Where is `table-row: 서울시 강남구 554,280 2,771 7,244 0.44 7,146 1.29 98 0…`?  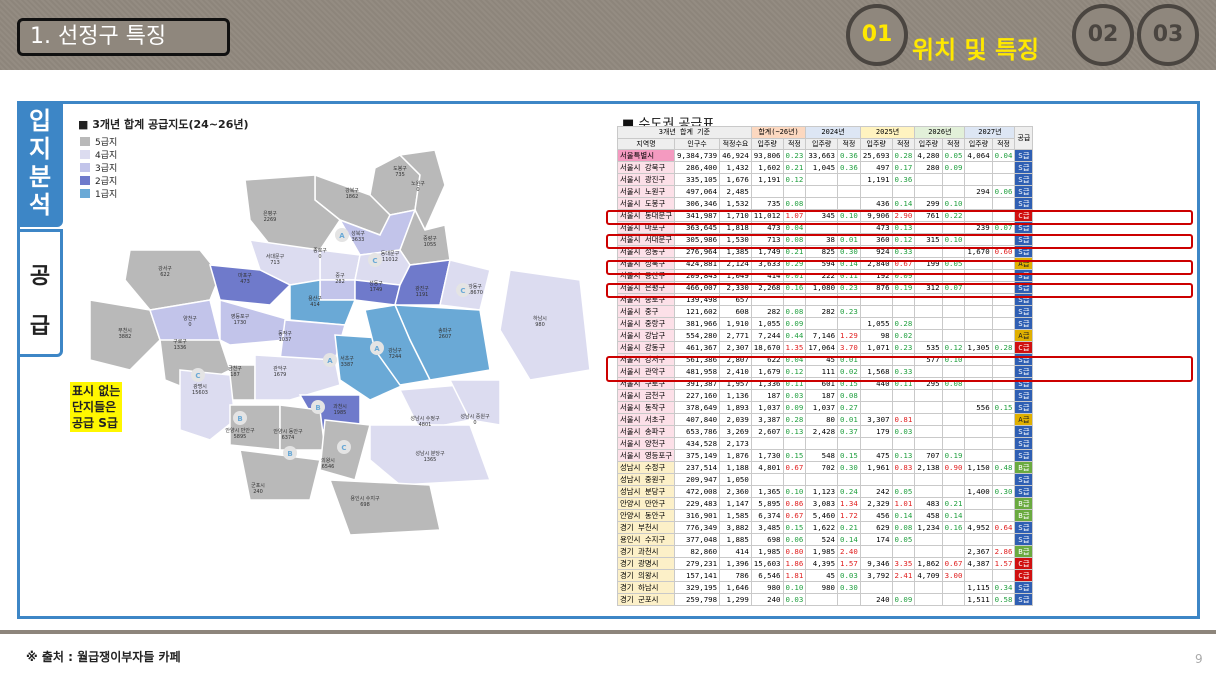
table-row: 서울시 강남구 554,280 2,771 7,244 0.44 7,146 1.29 98 0… is located at coordinates (825, 336).